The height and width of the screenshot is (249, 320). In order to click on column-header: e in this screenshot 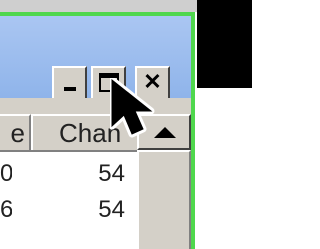, I will do `click(15, 132)`.